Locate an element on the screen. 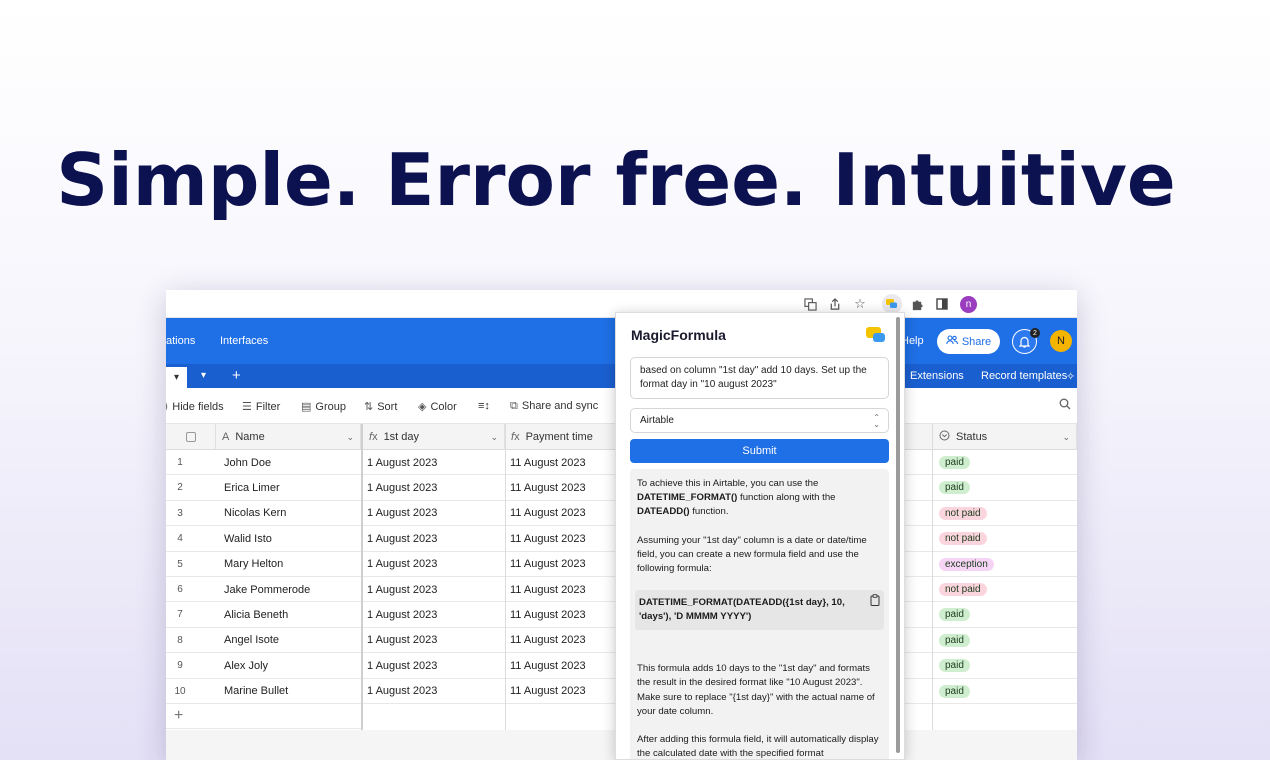  header-payment-time: fx Payment time is located at coordinates (565, 437).